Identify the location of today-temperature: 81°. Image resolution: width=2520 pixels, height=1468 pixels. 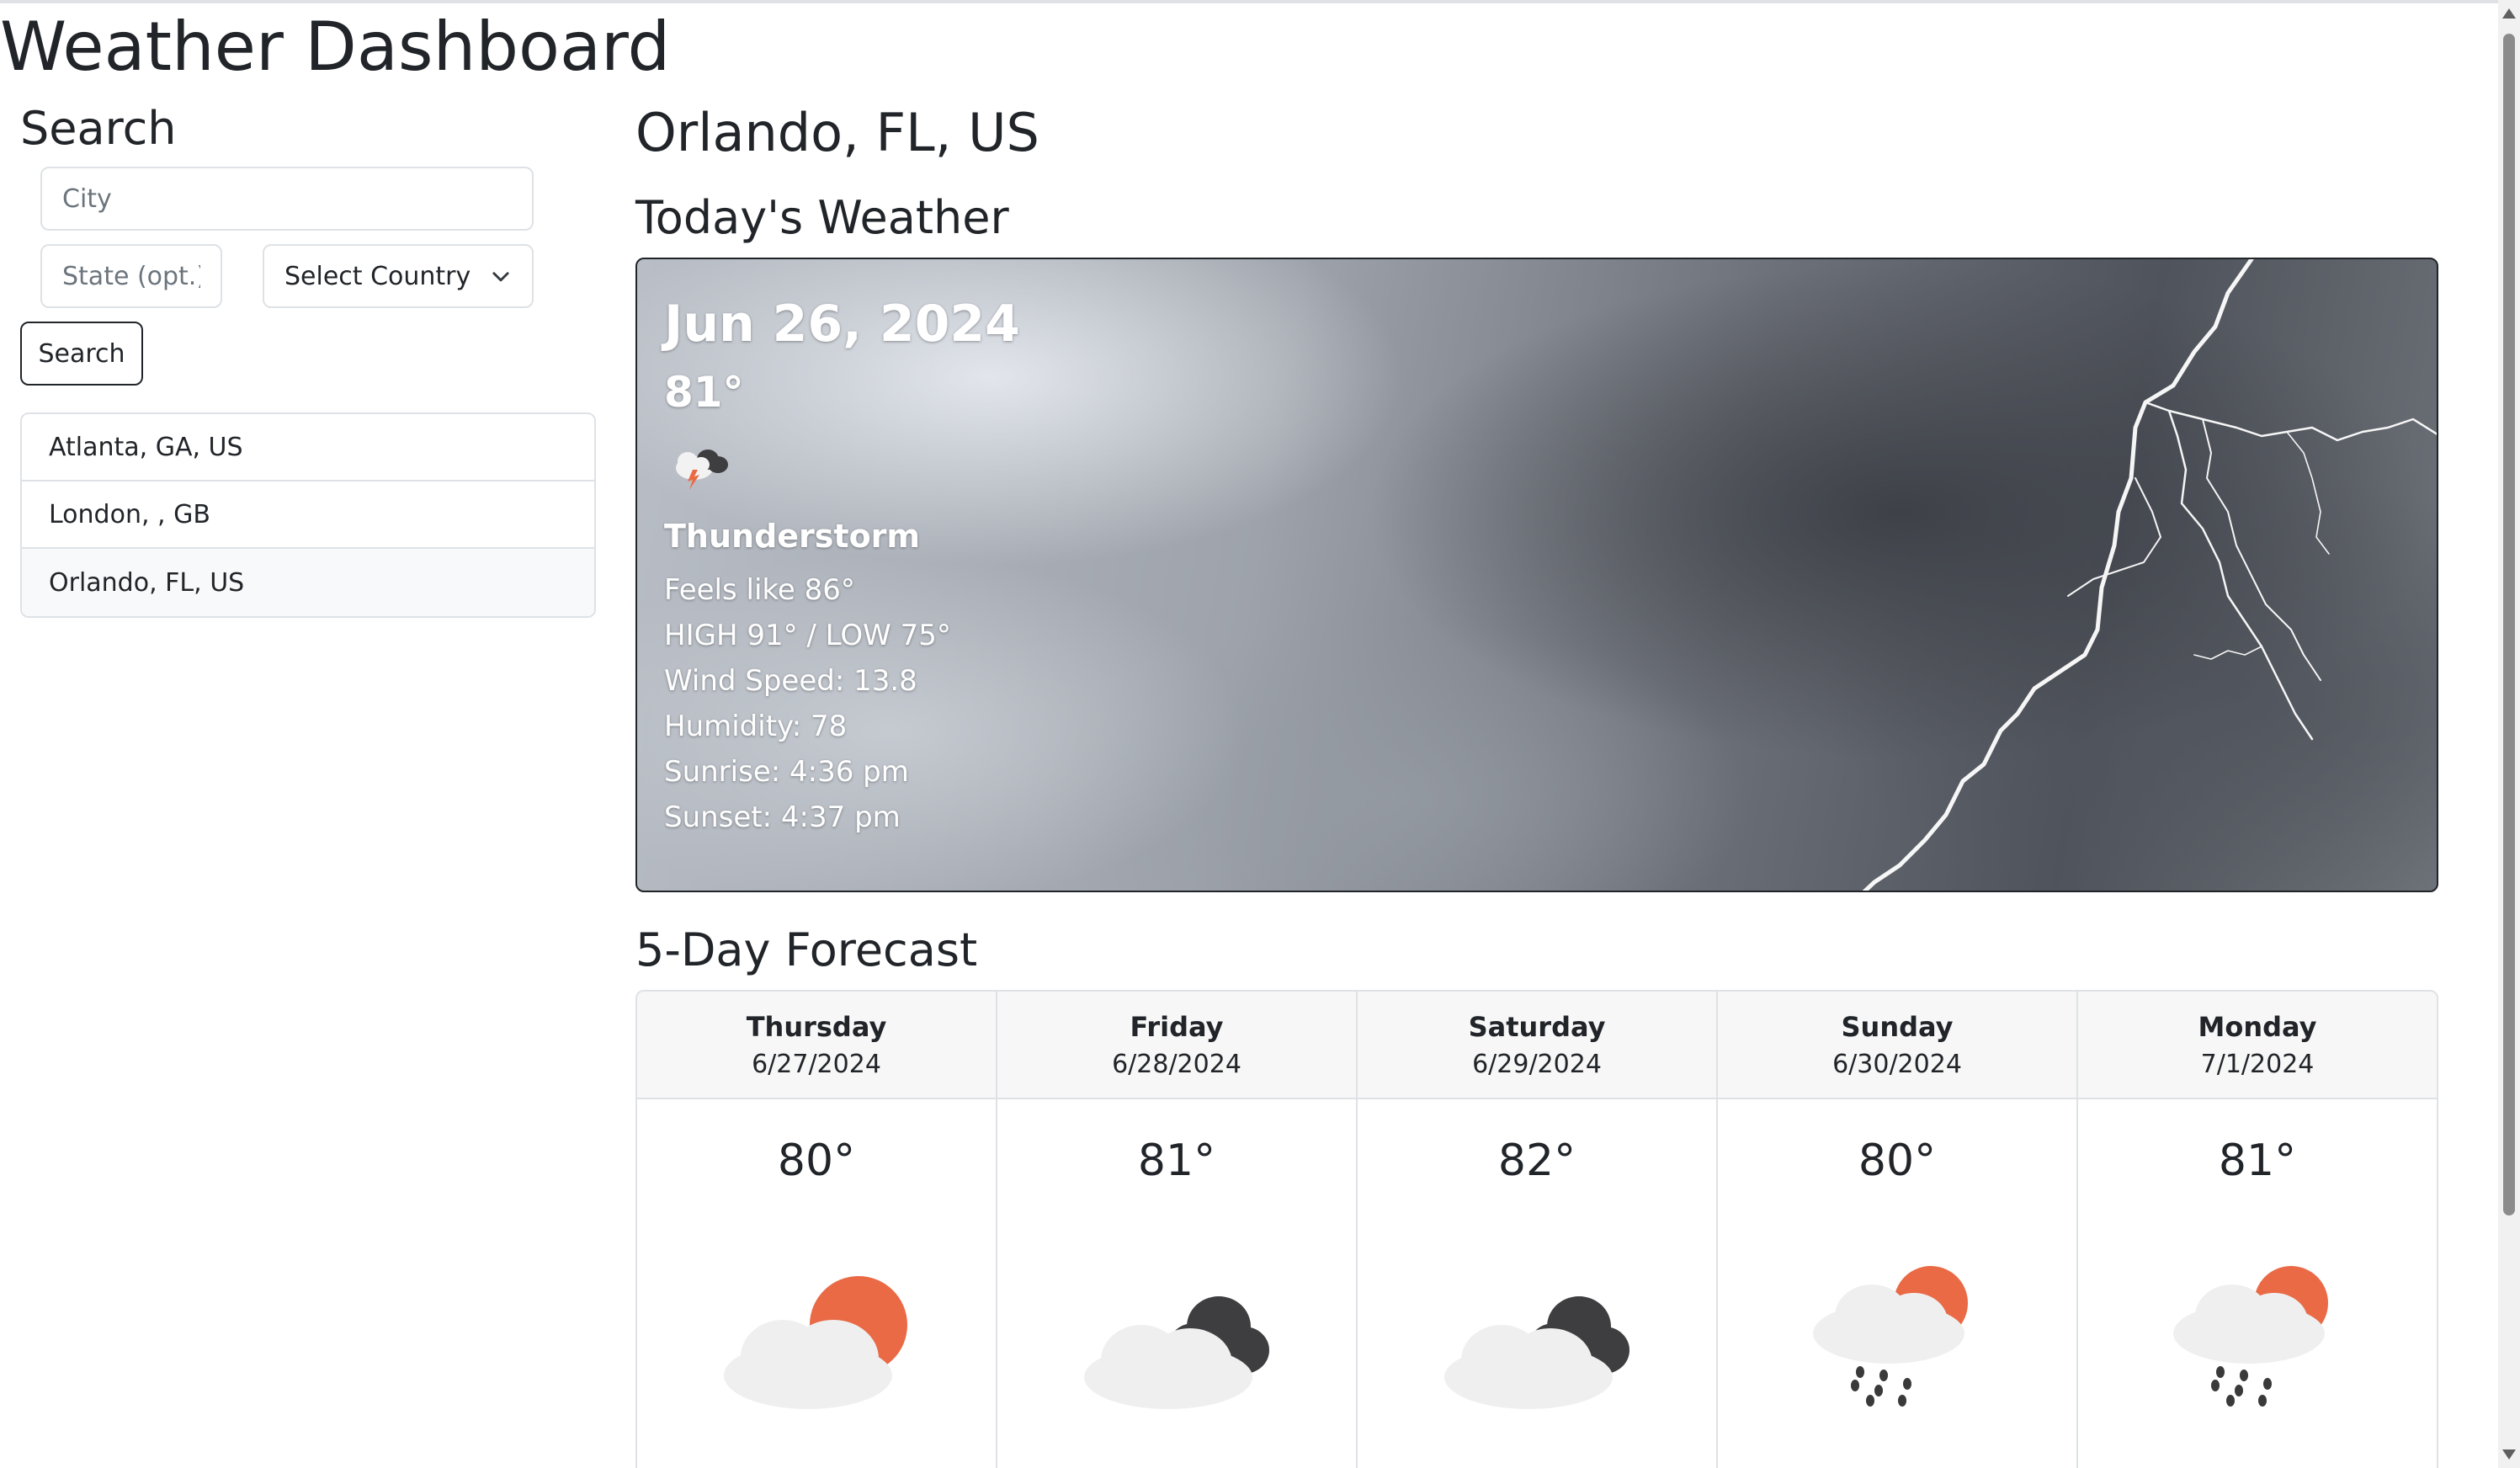
(704, 392).